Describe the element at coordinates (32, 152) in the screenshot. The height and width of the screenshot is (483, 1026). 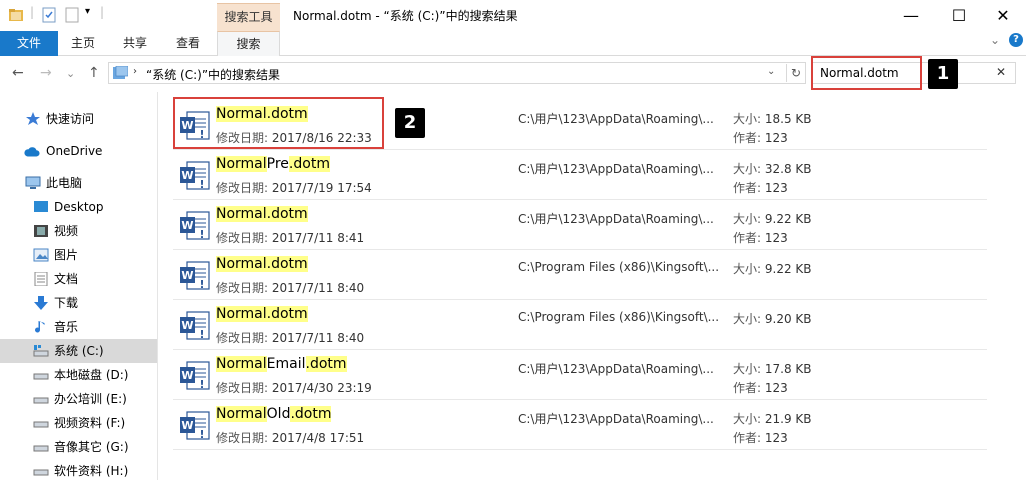
I see `cloud-icon` at that location.